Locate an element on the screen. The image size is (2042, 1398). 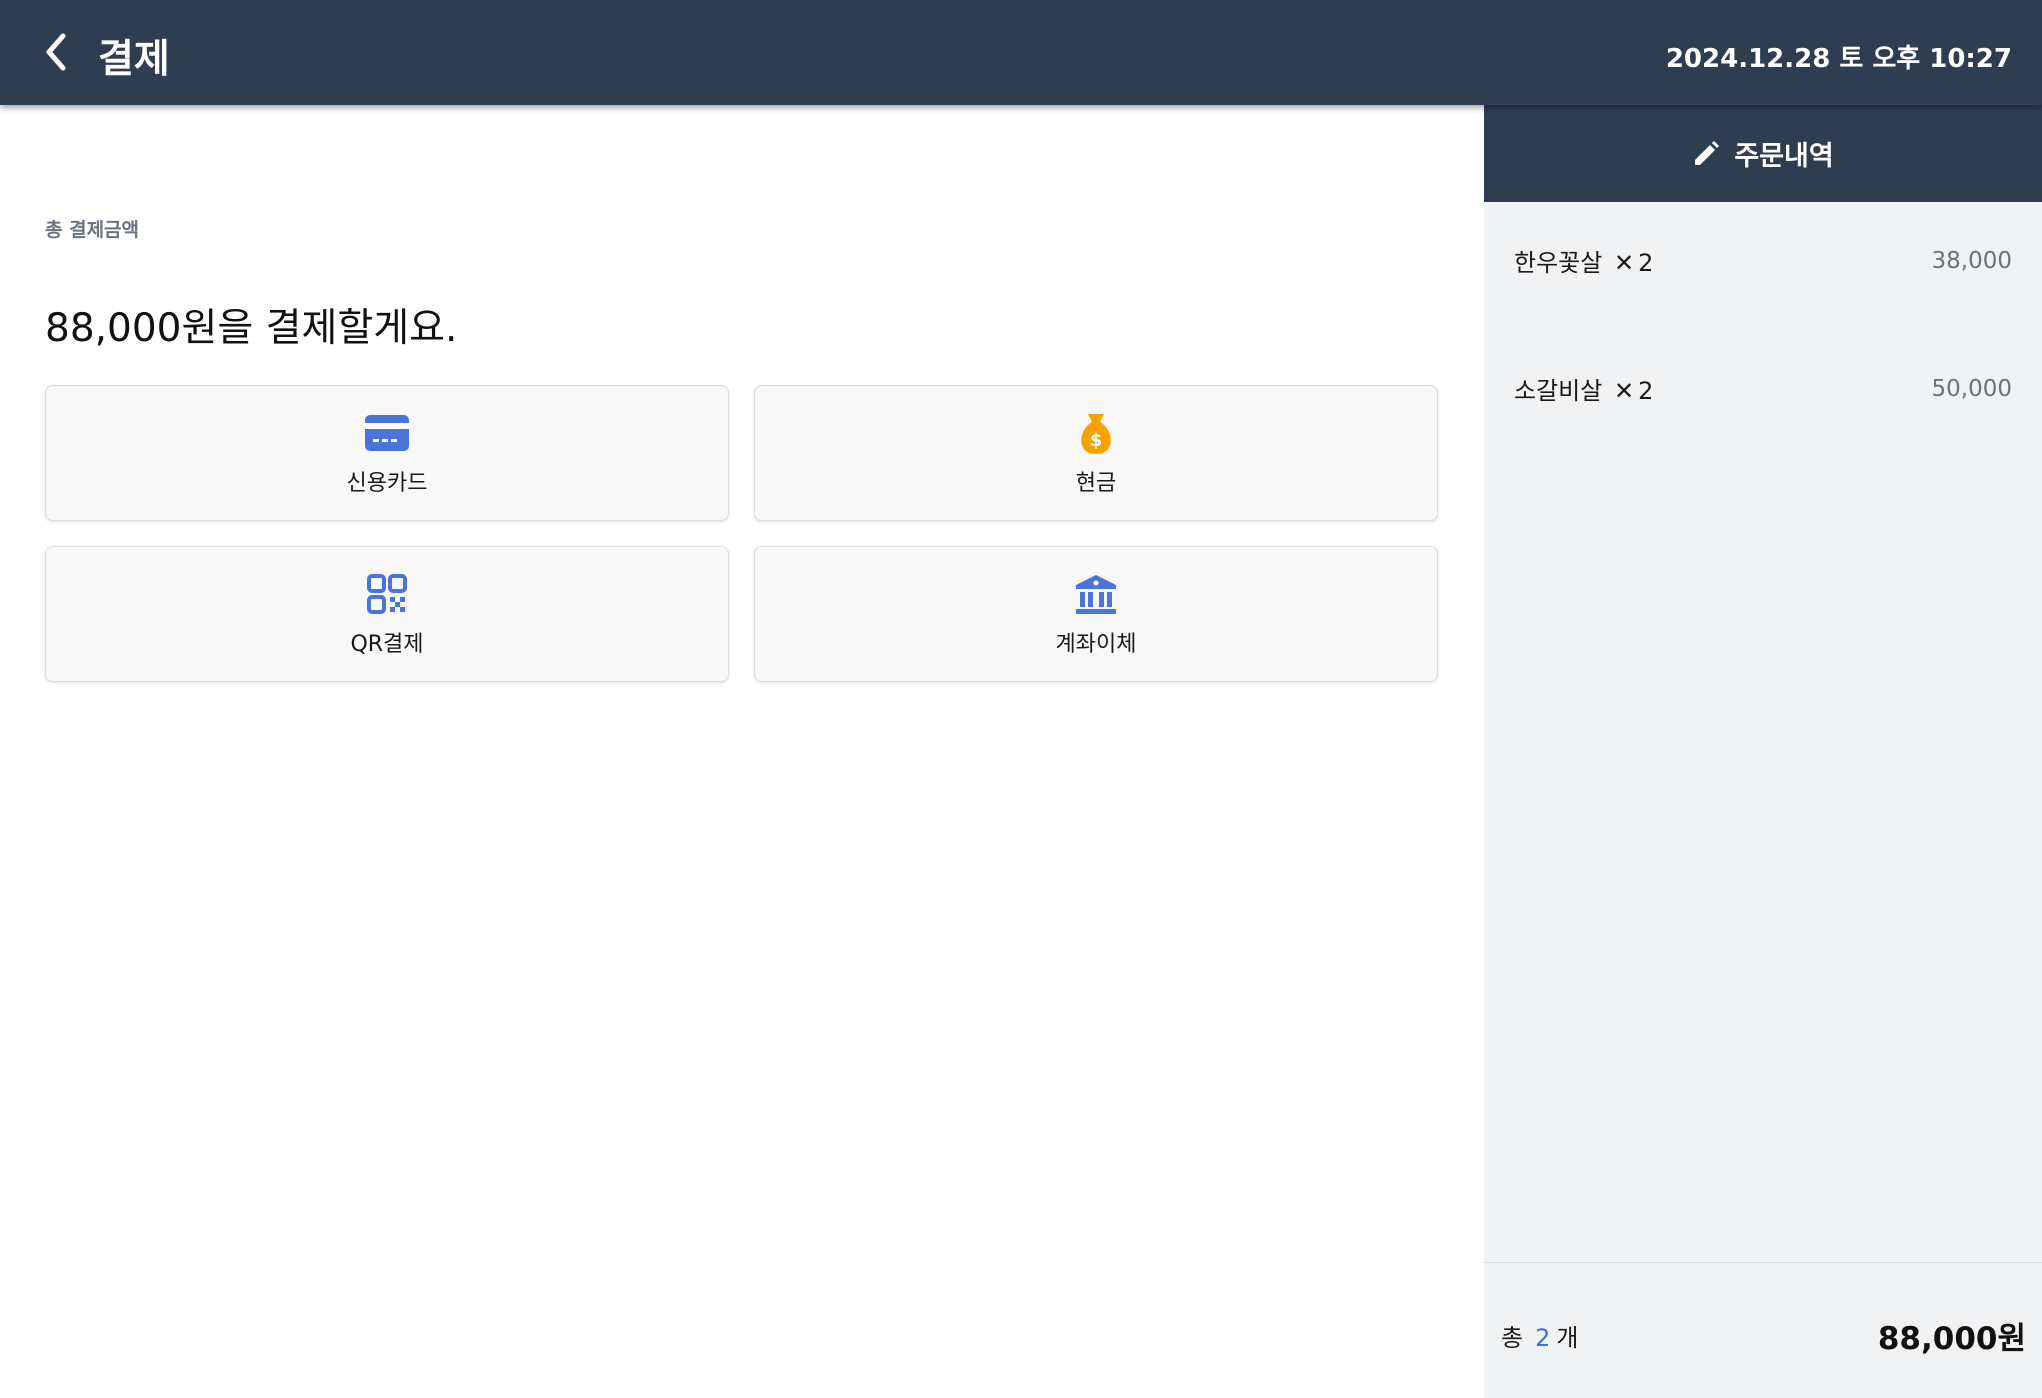
order-history-header: 주문내역 is located at coordinates (1763, 153).